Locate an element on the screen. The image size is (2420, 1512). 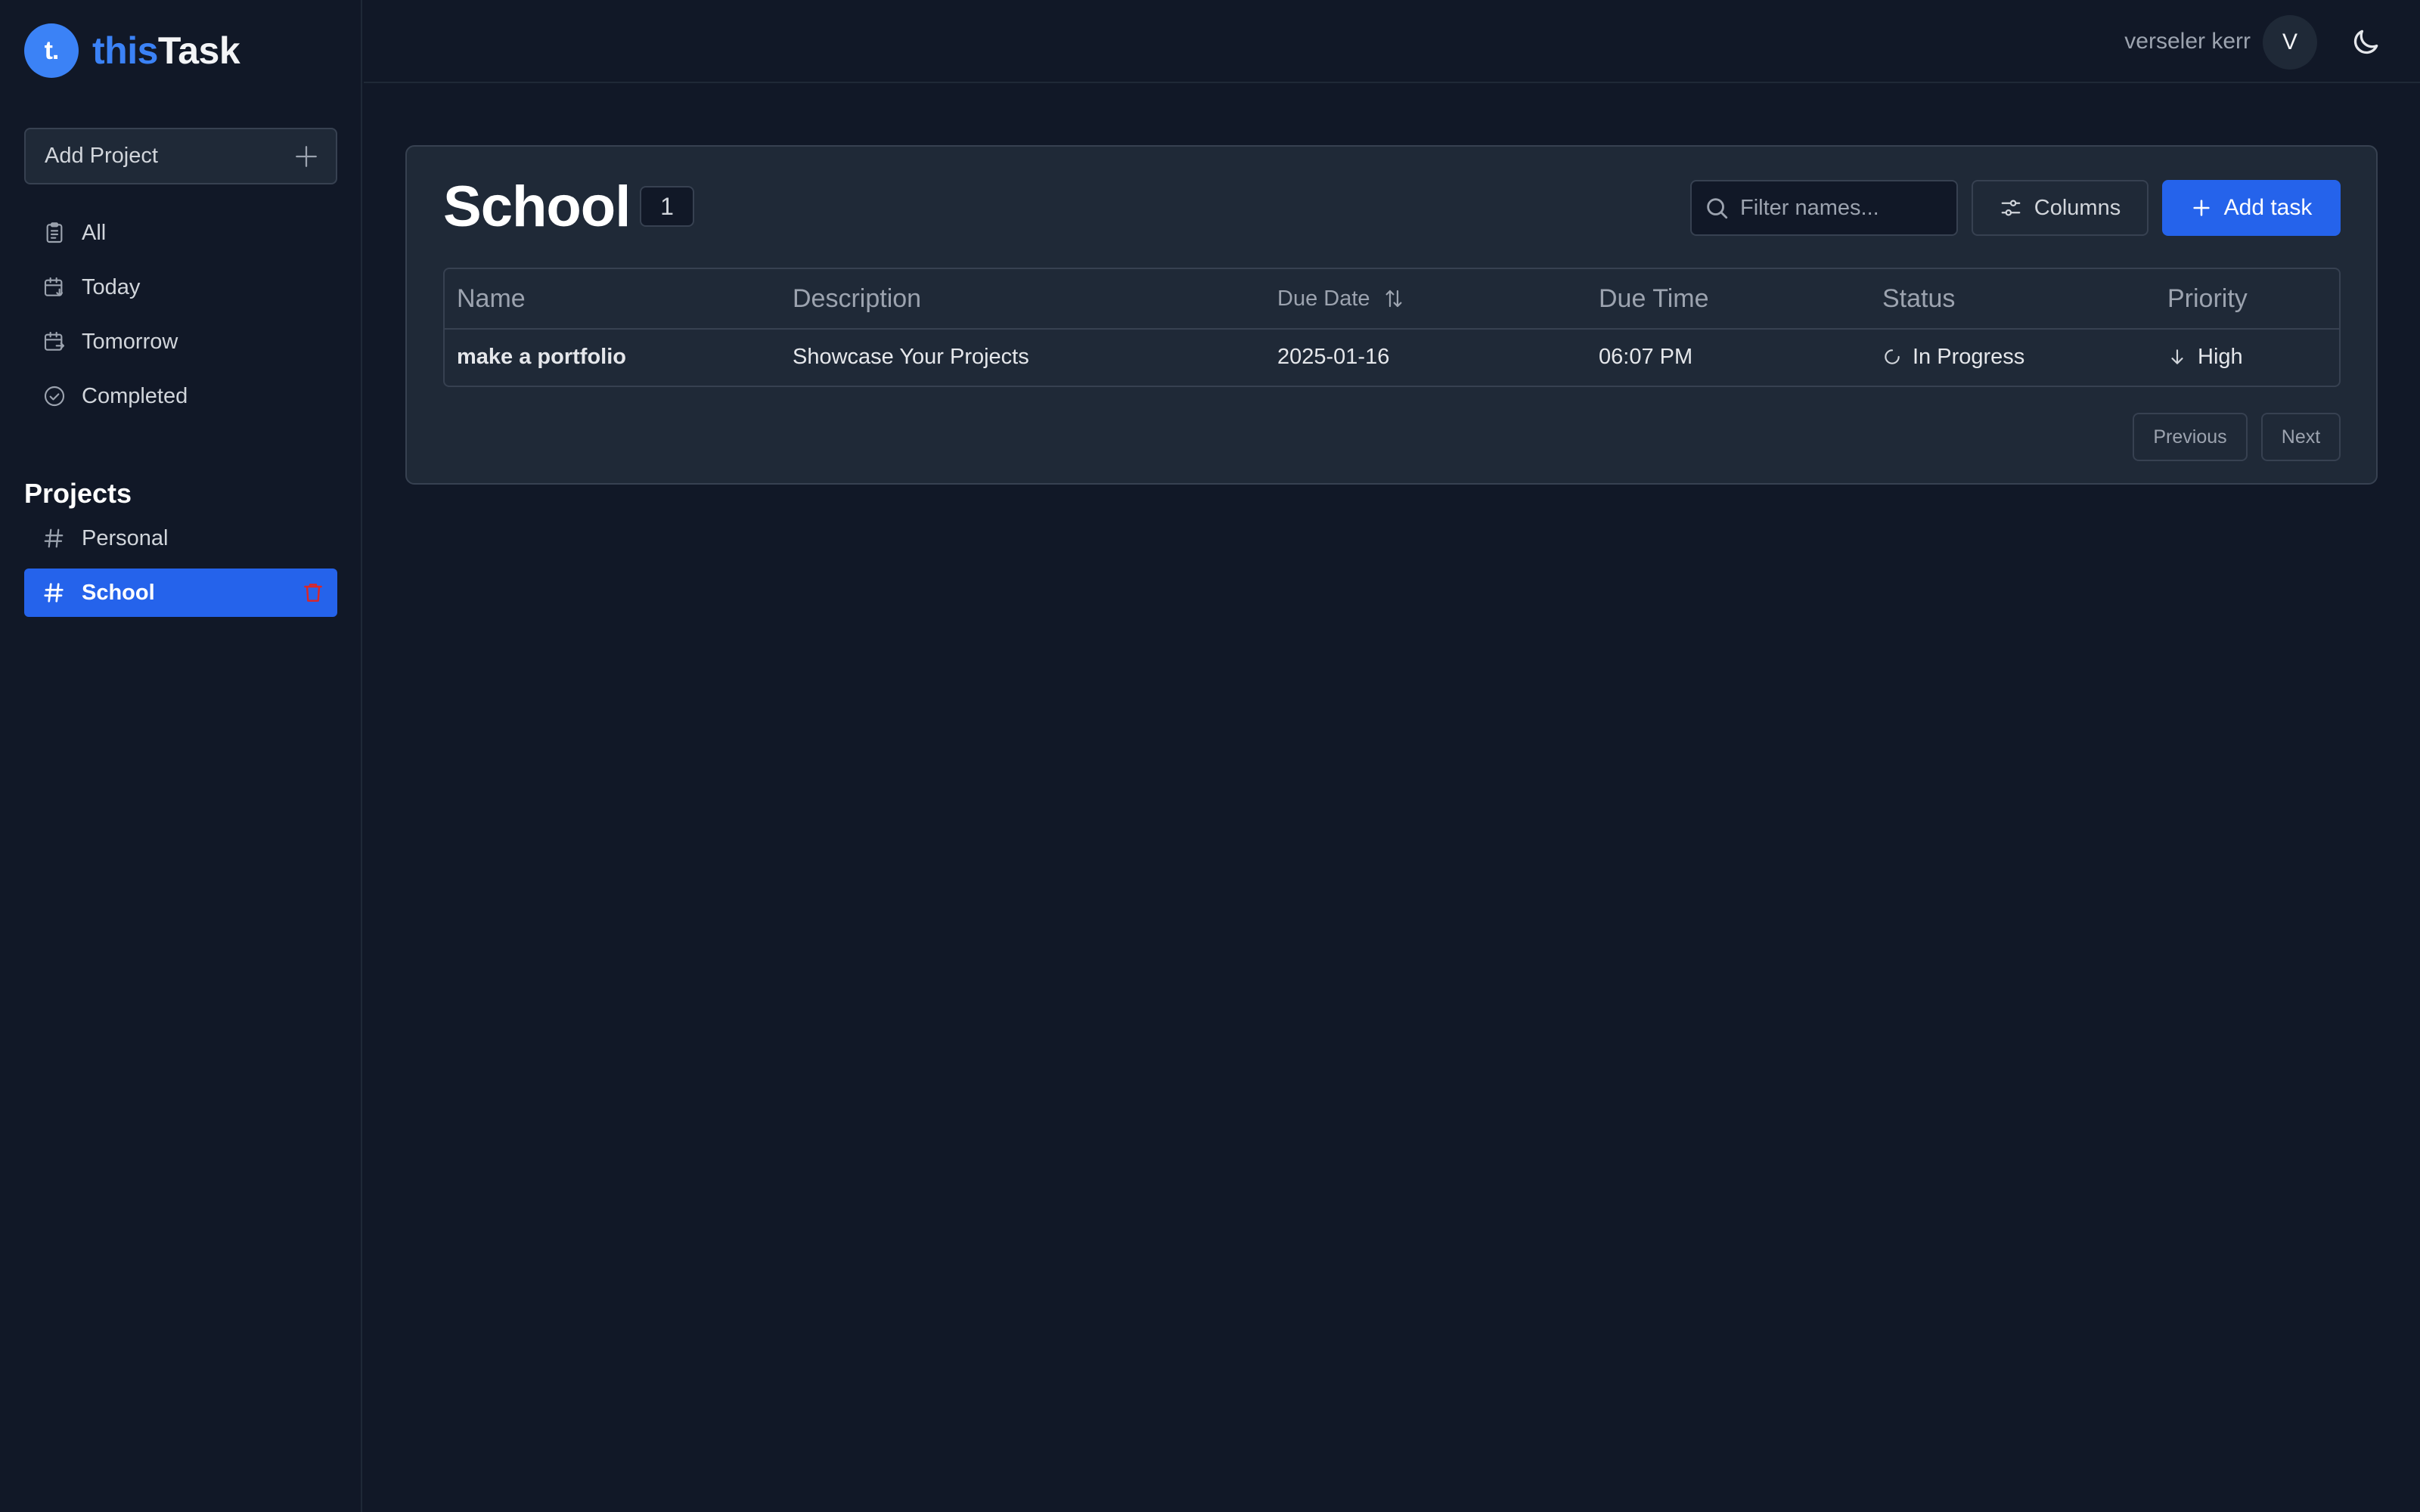
cell-due-date: 2025-01-16 is located at coordinates (1333, 356).